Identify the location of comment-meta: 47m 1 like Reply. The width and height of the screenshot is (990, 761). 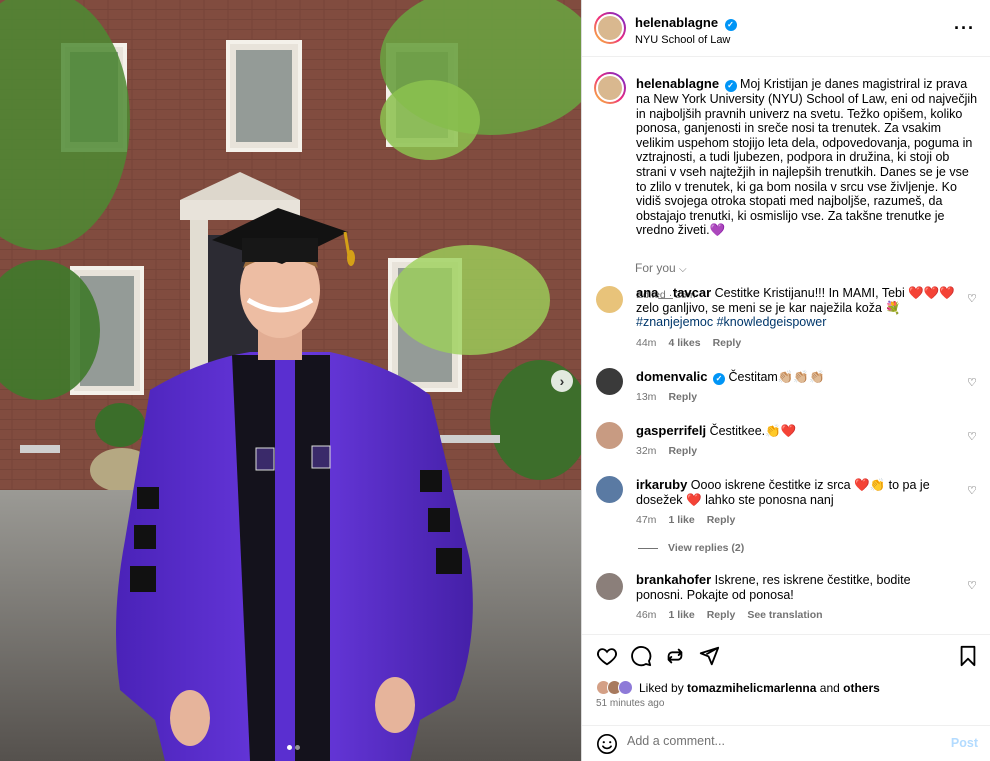
(685, 520).